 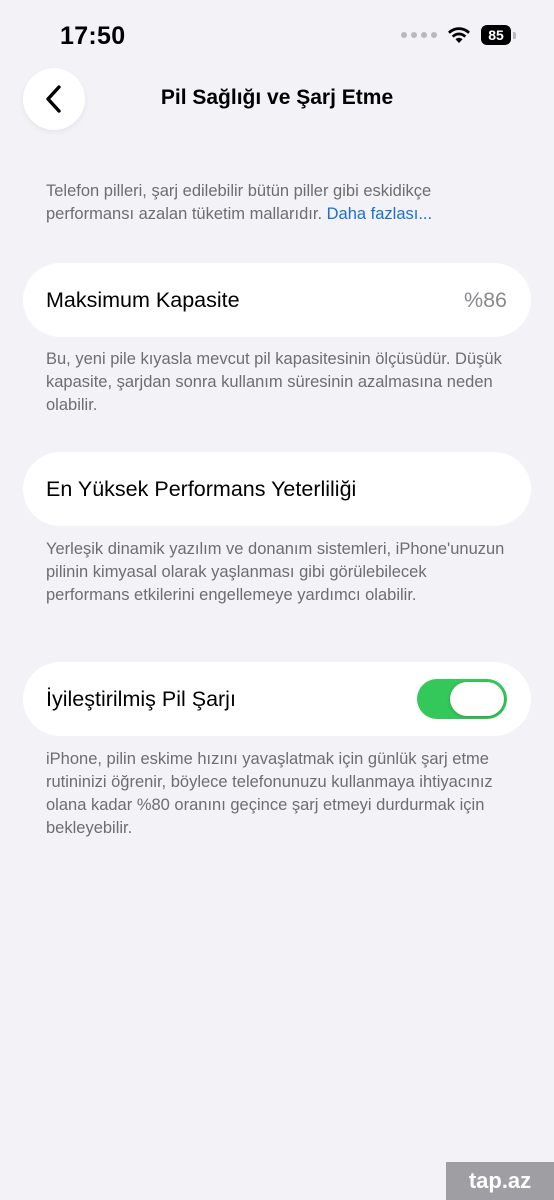 I want to click on max-capacity-value: %86, so click(x=485, y=299).